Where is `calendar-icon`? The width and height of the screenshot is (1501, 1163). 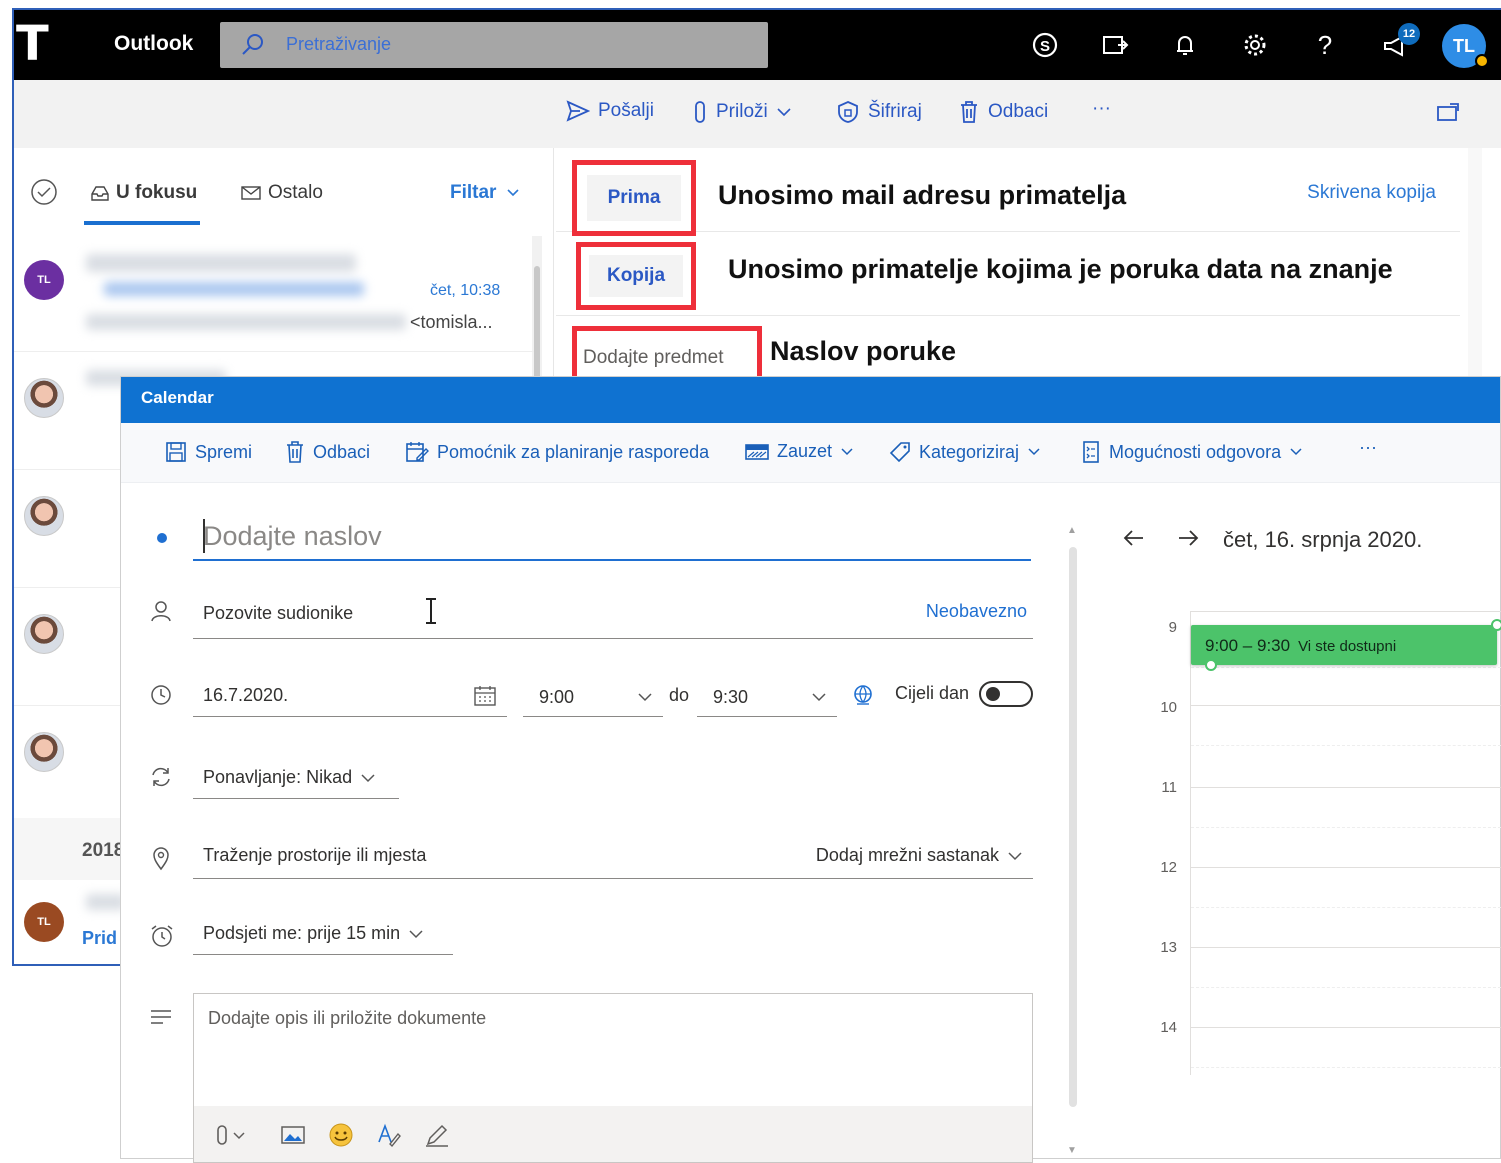 calendar-icon is located at coordinates (485, 696).